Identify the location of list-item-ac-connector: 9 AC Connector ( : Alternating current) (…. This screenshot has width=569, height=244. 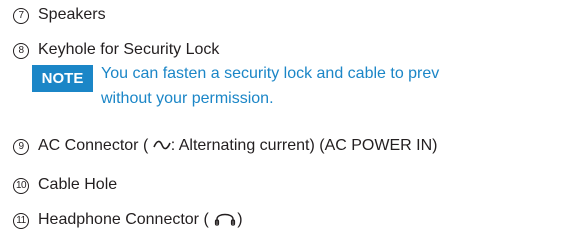
(225, 147).